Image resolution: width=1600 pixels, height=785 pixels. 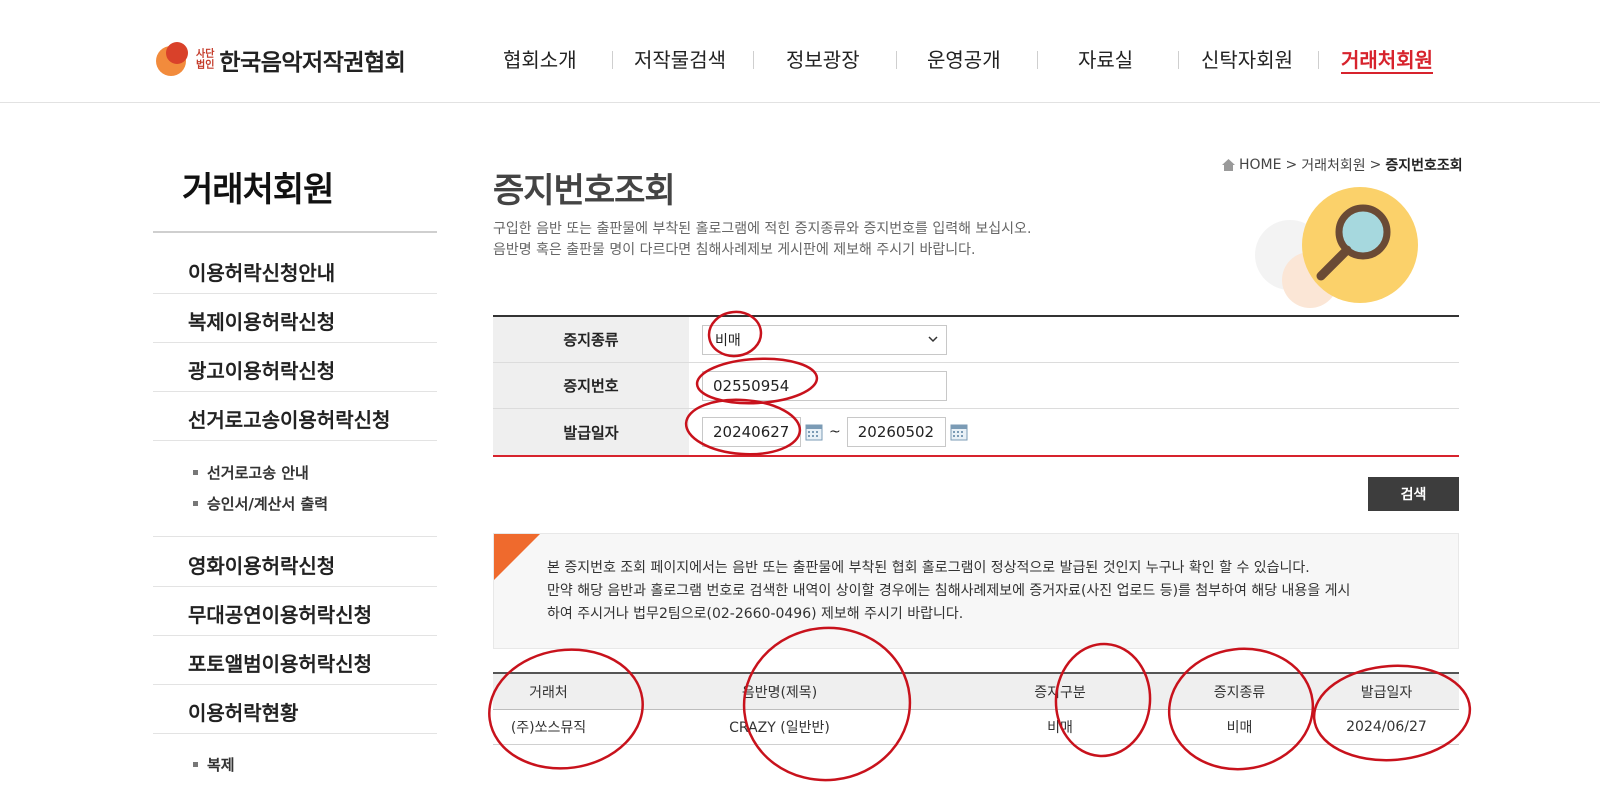 I want to click on table-header-row: 거래처 음반명(제목) 증지구분 증지종류 발급일자, so click(x=976, y=692).